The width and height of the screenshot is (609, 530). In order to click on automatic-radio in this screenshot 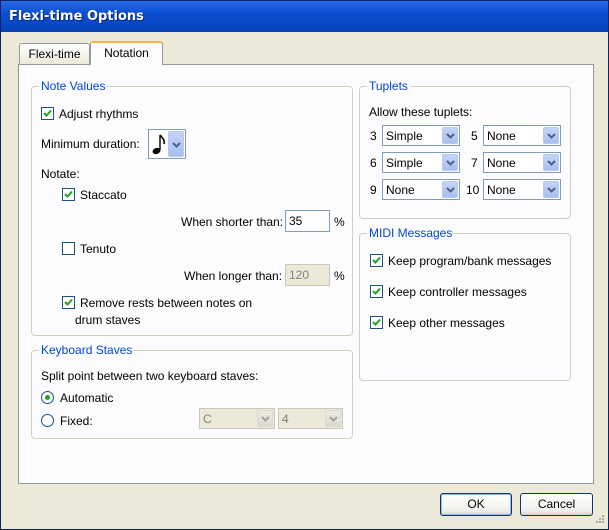, I will do `click(47, 397)`.